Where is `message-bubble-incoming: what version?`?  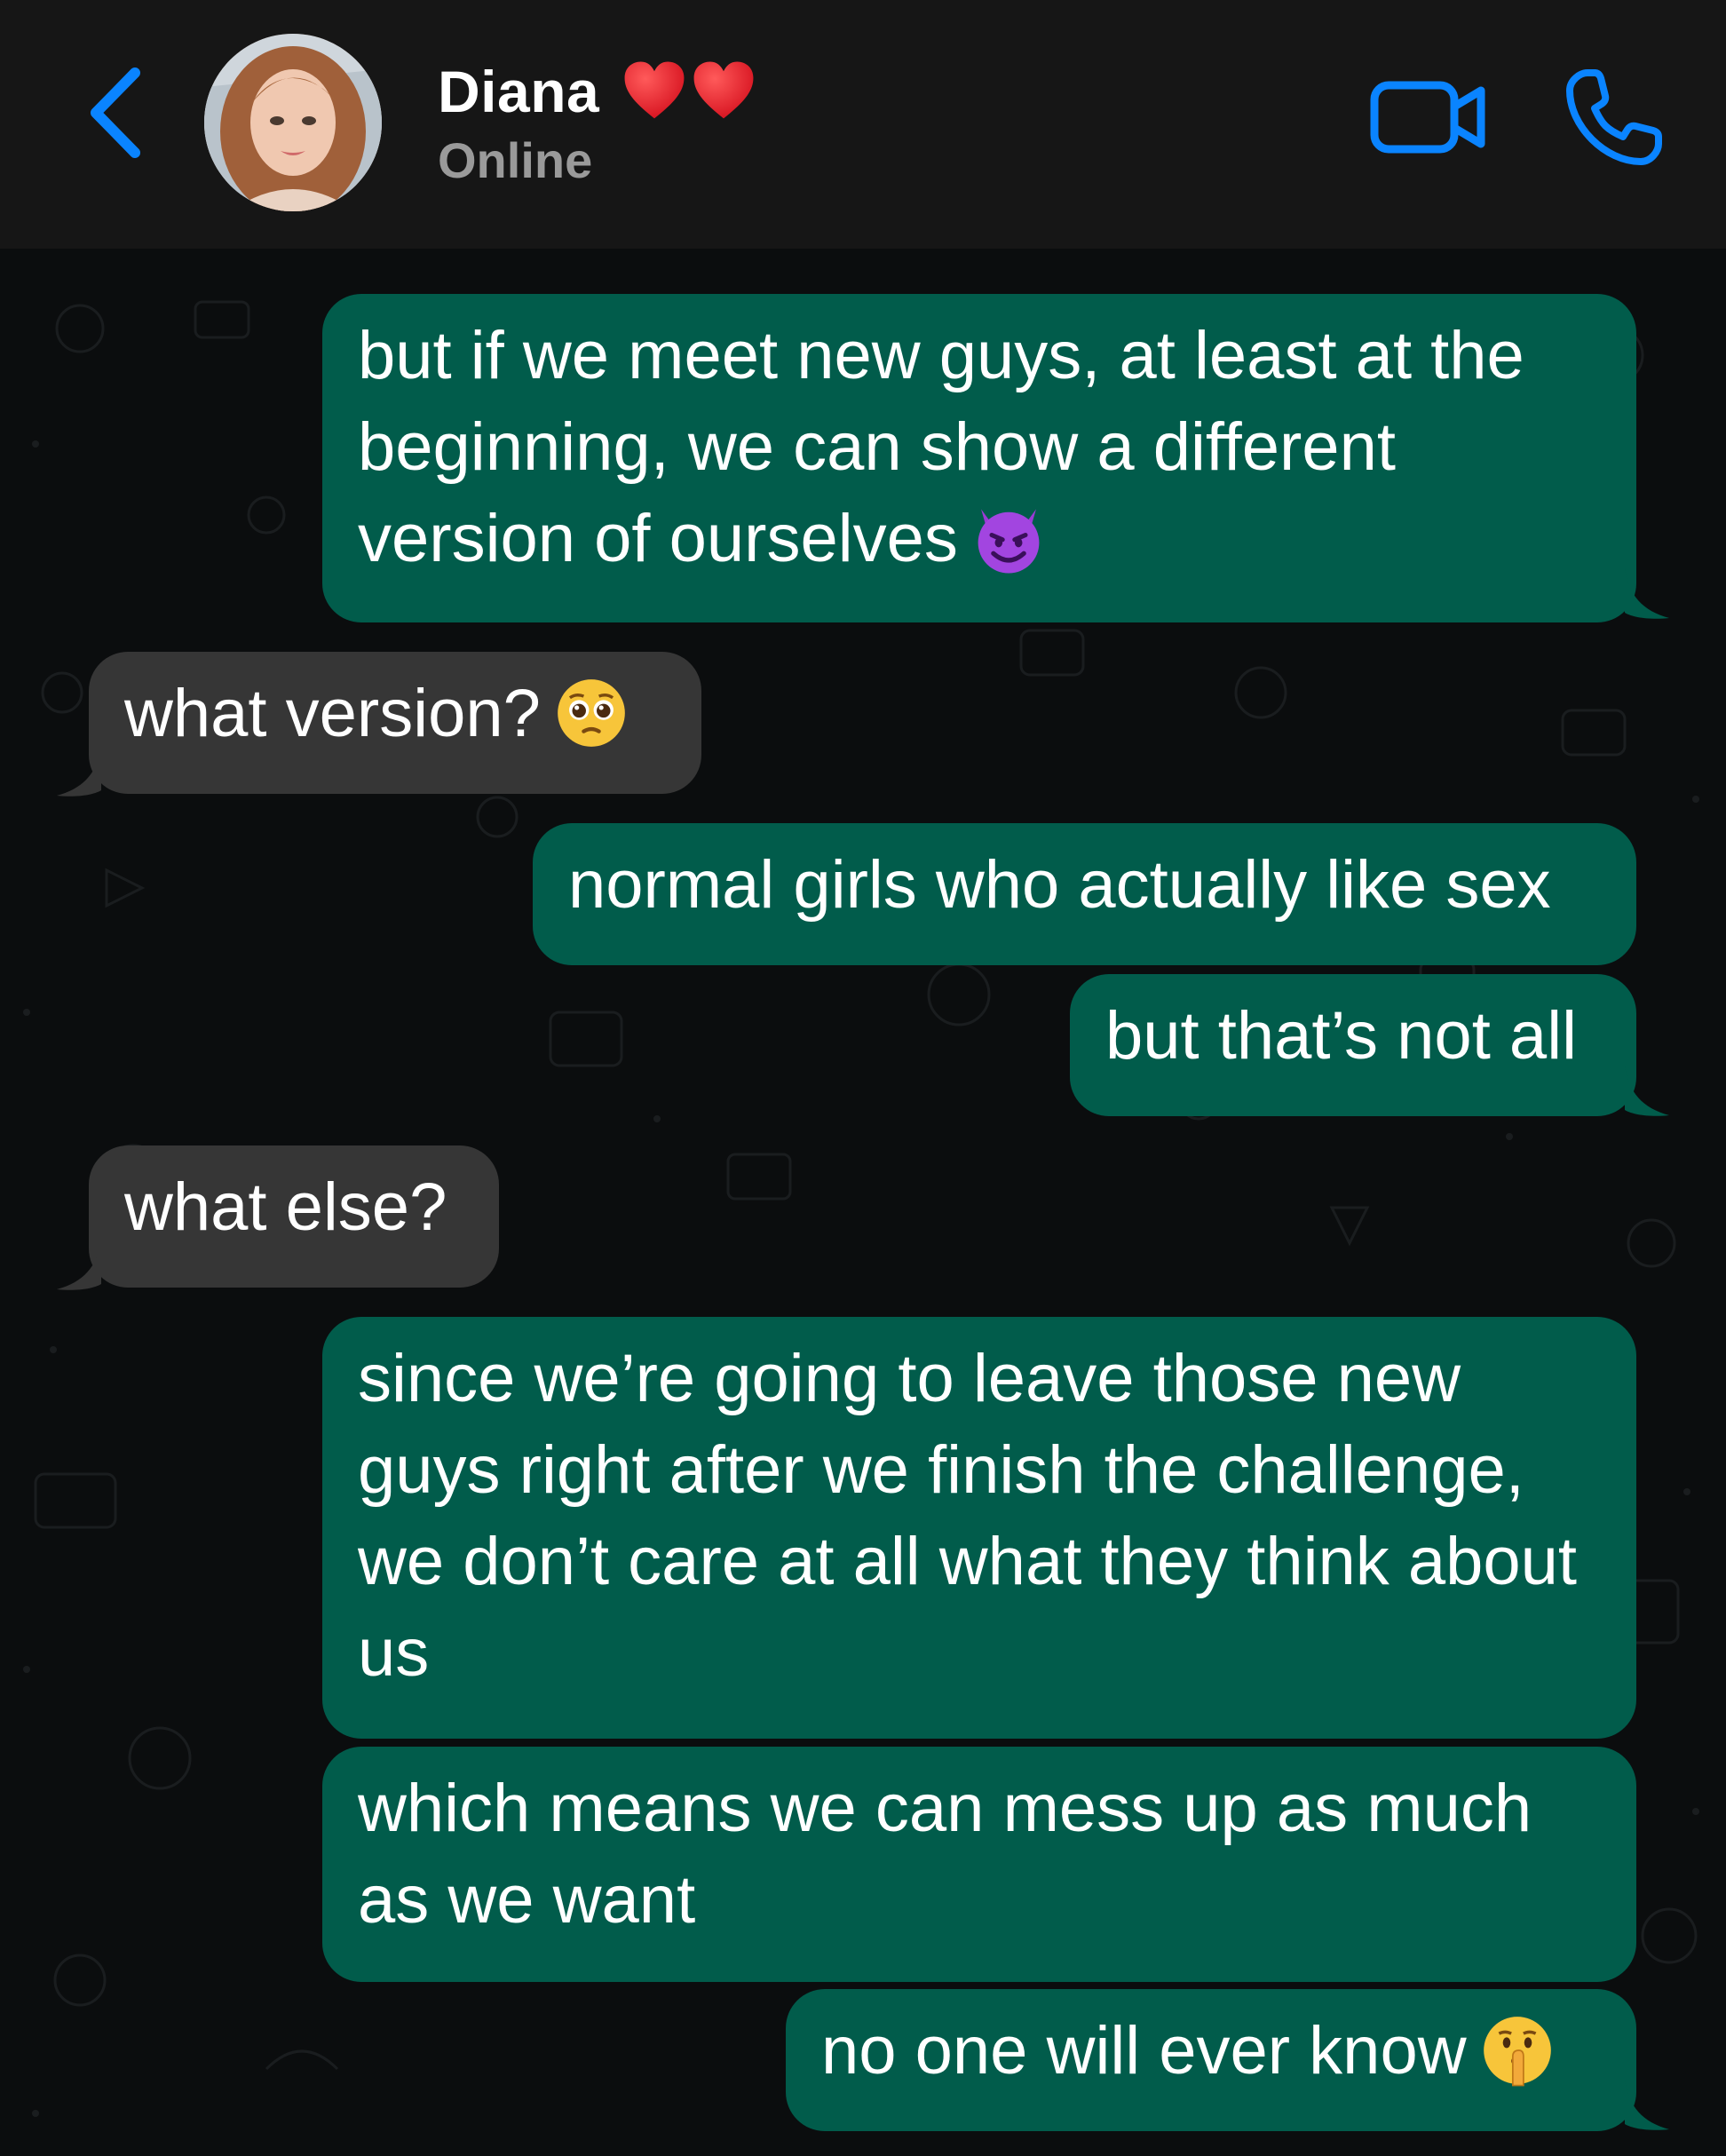
message-bubble-incoming: what version? is located at coordinates (395, 723).